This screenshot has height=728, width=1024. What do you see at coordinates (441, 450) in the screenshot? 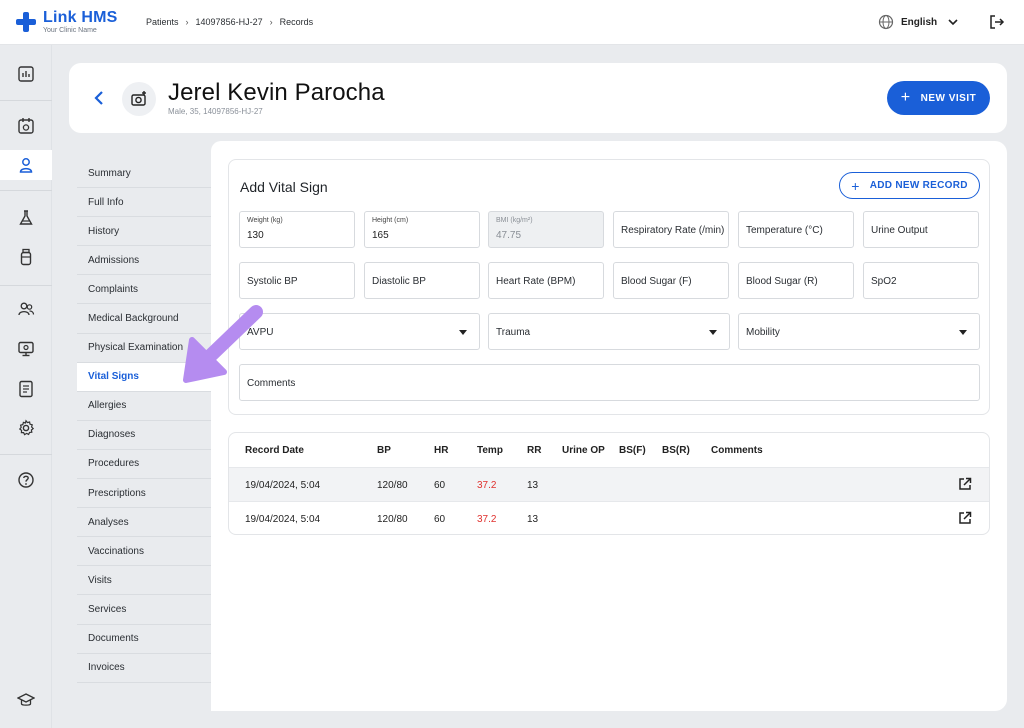
I see `header-hr: HR` at bounding box center [441, 450].